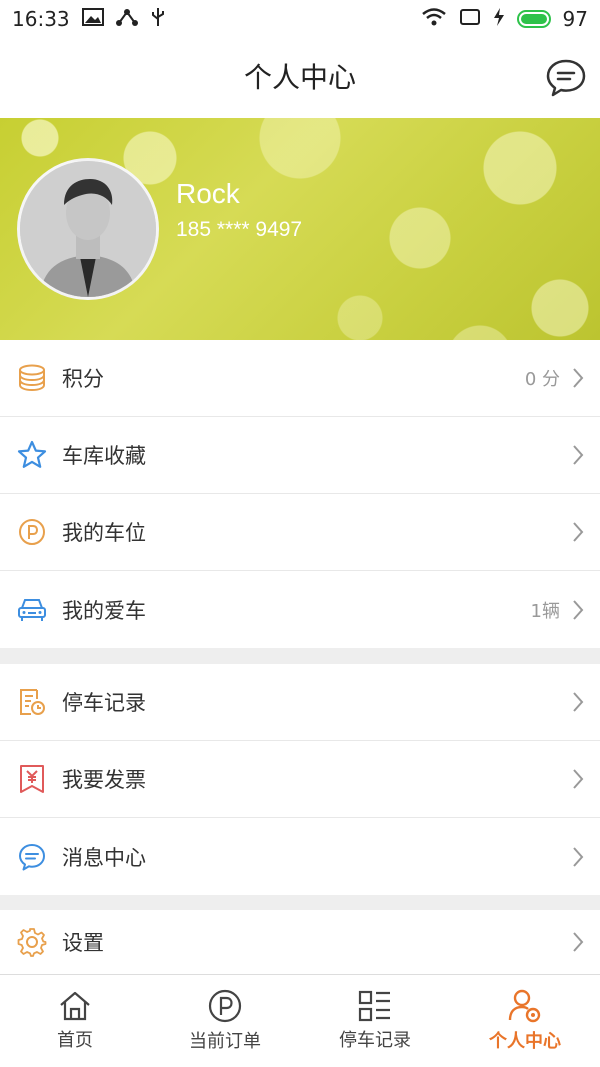 The height and width of the screenshot is (1067, 600). I want to click on menu-item-my-car: 我的爱车 1辆, so click(300, 609).